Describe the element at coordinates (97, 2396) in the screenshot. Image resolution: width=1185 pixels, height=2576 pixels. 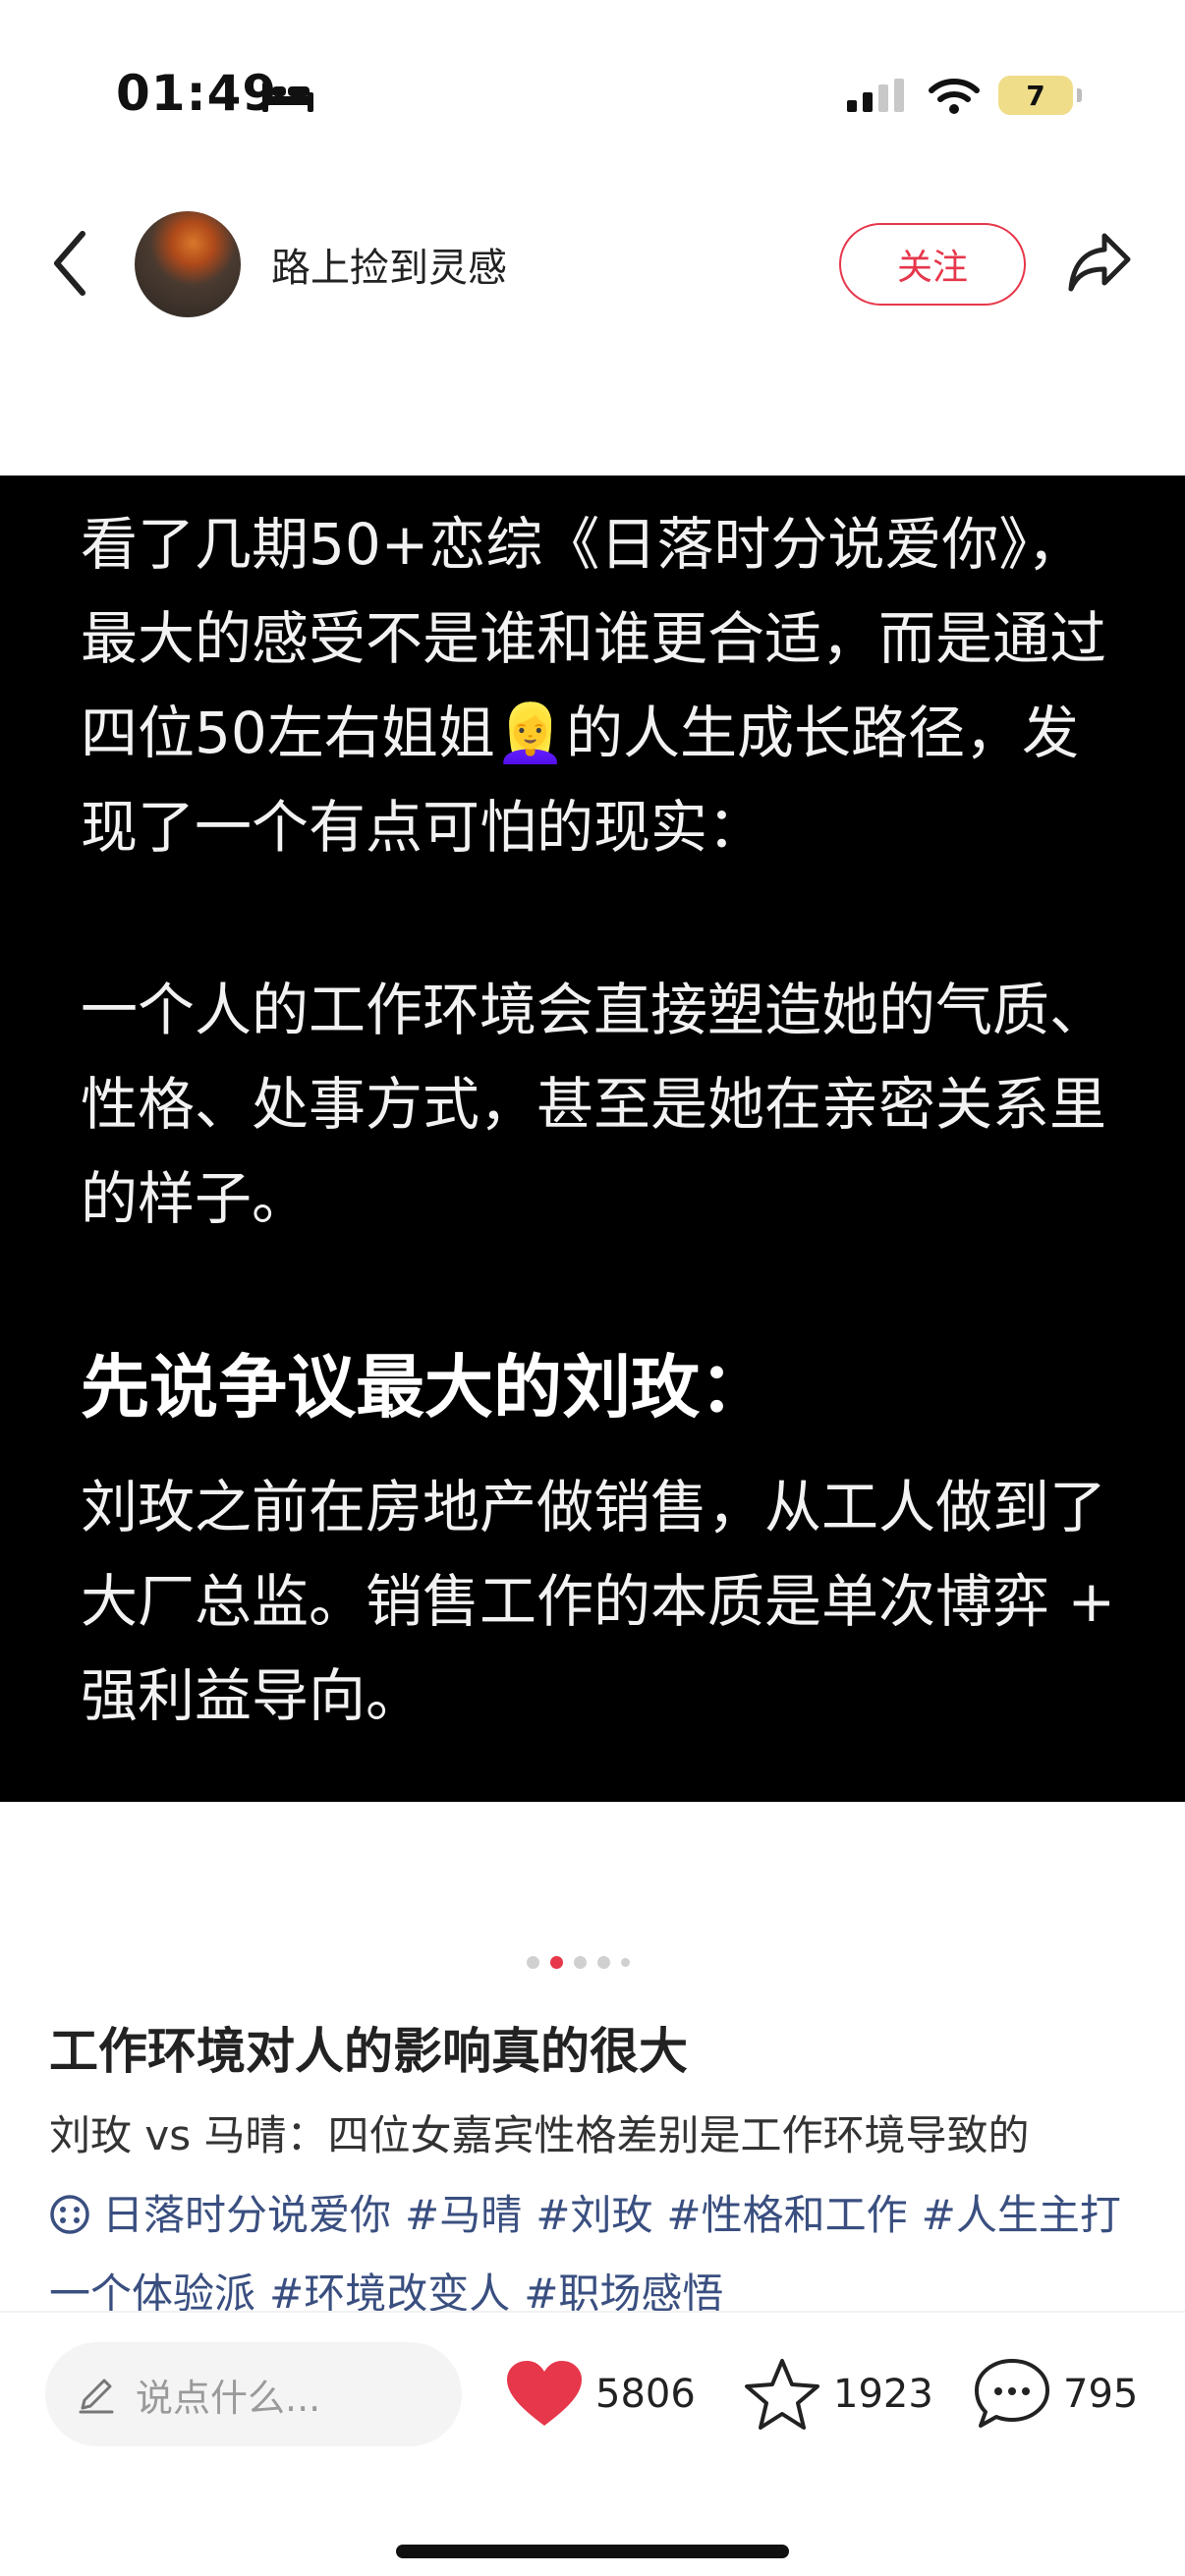
I see `pencil-icon` at that location.